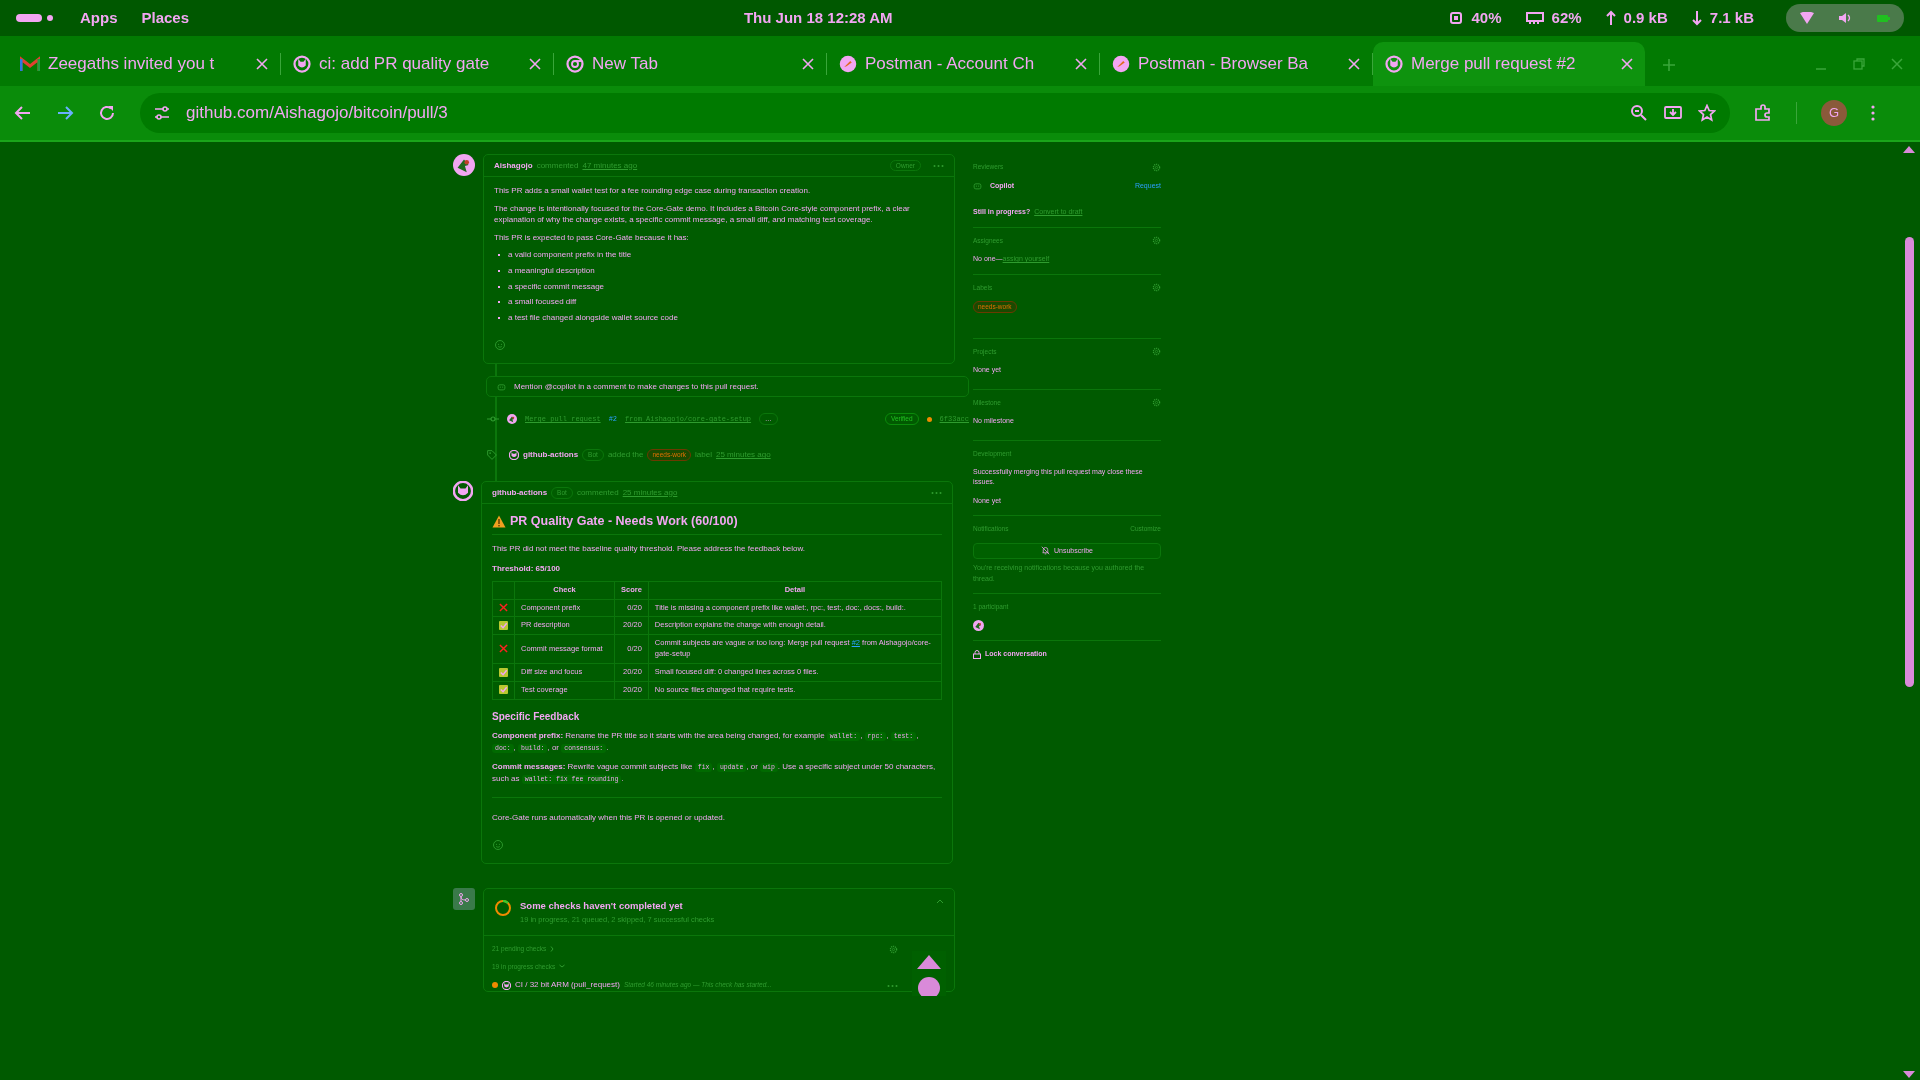  I want to click on lock-icon, so click(977, 654).